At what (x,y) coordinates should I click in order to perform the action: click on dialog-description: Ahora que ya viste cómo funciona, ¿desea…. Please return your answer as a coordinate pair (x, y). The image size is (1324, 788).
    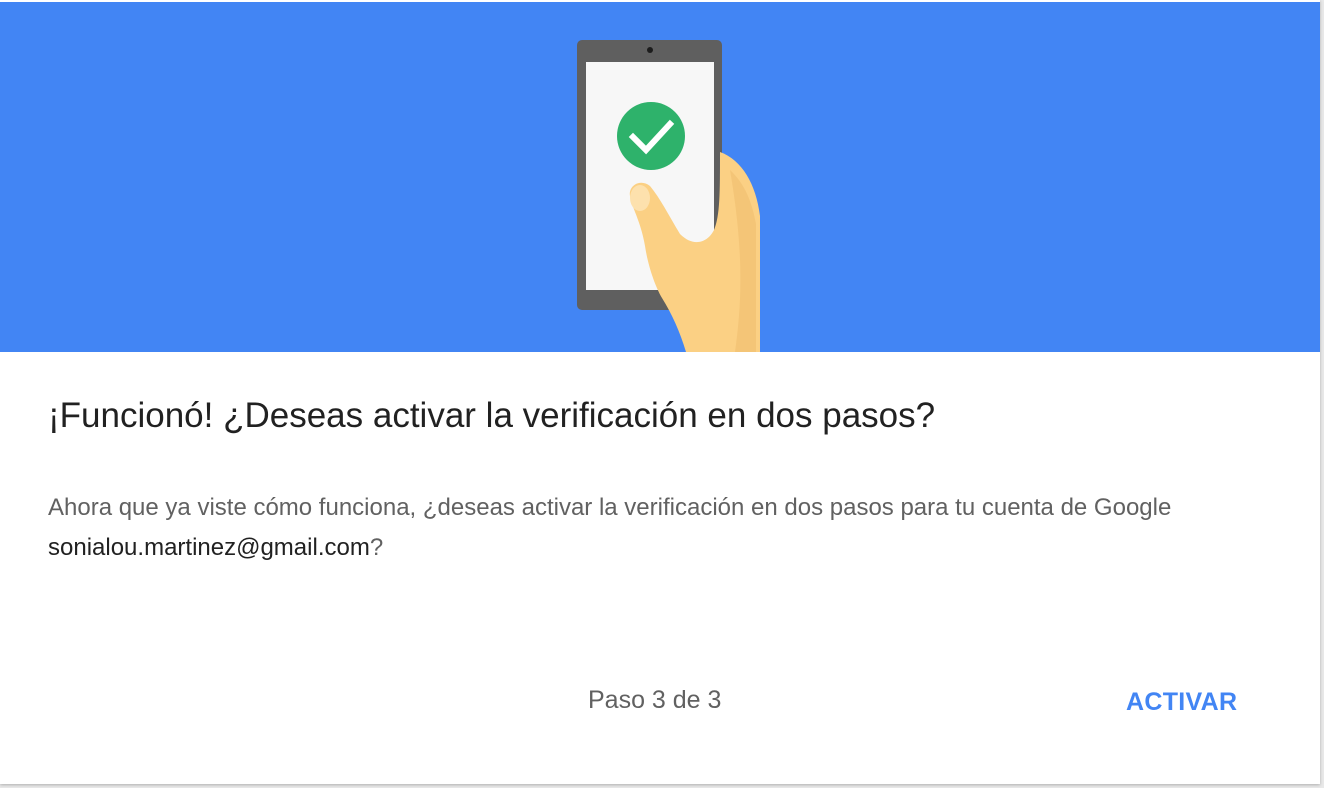
    Looking at the image, I should click on (663, 528).